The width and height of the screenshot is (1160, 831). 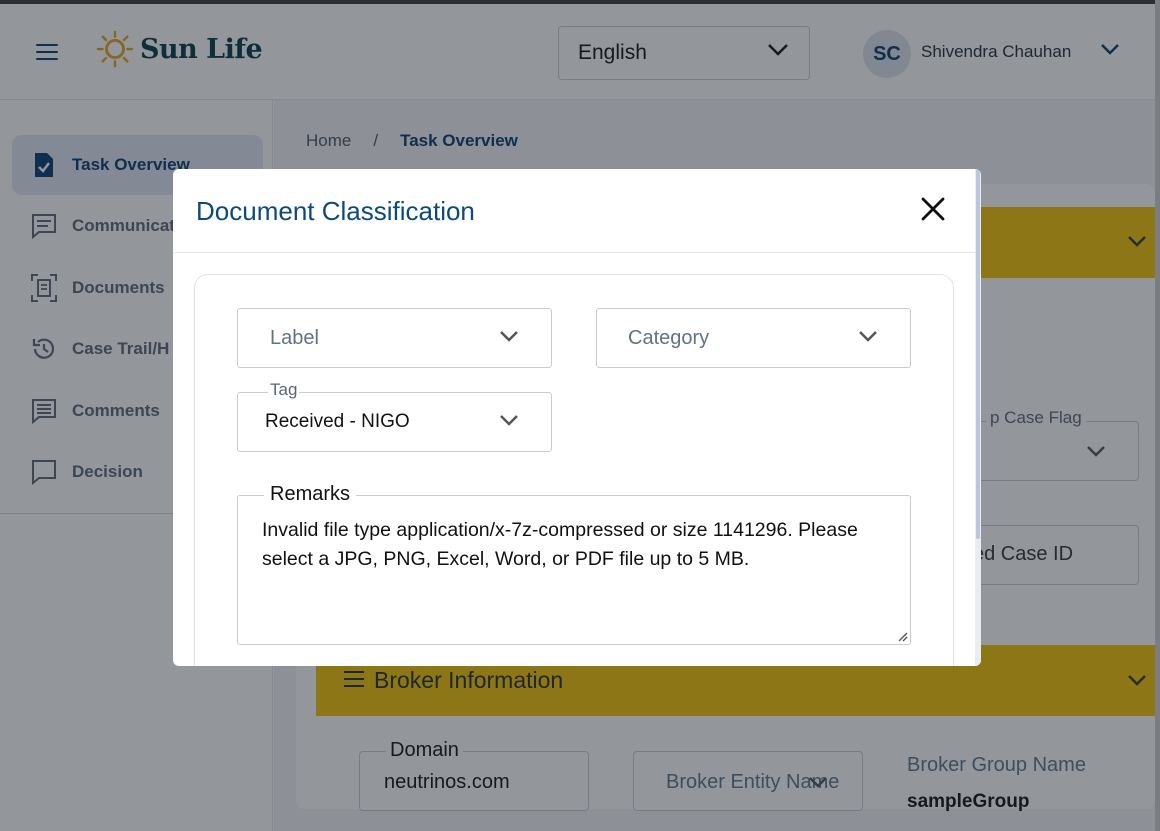 What do you see at coordinates (294, 337) in the screenshot?
I see `label-placeholder: Label` at bounding box center [294, 337].